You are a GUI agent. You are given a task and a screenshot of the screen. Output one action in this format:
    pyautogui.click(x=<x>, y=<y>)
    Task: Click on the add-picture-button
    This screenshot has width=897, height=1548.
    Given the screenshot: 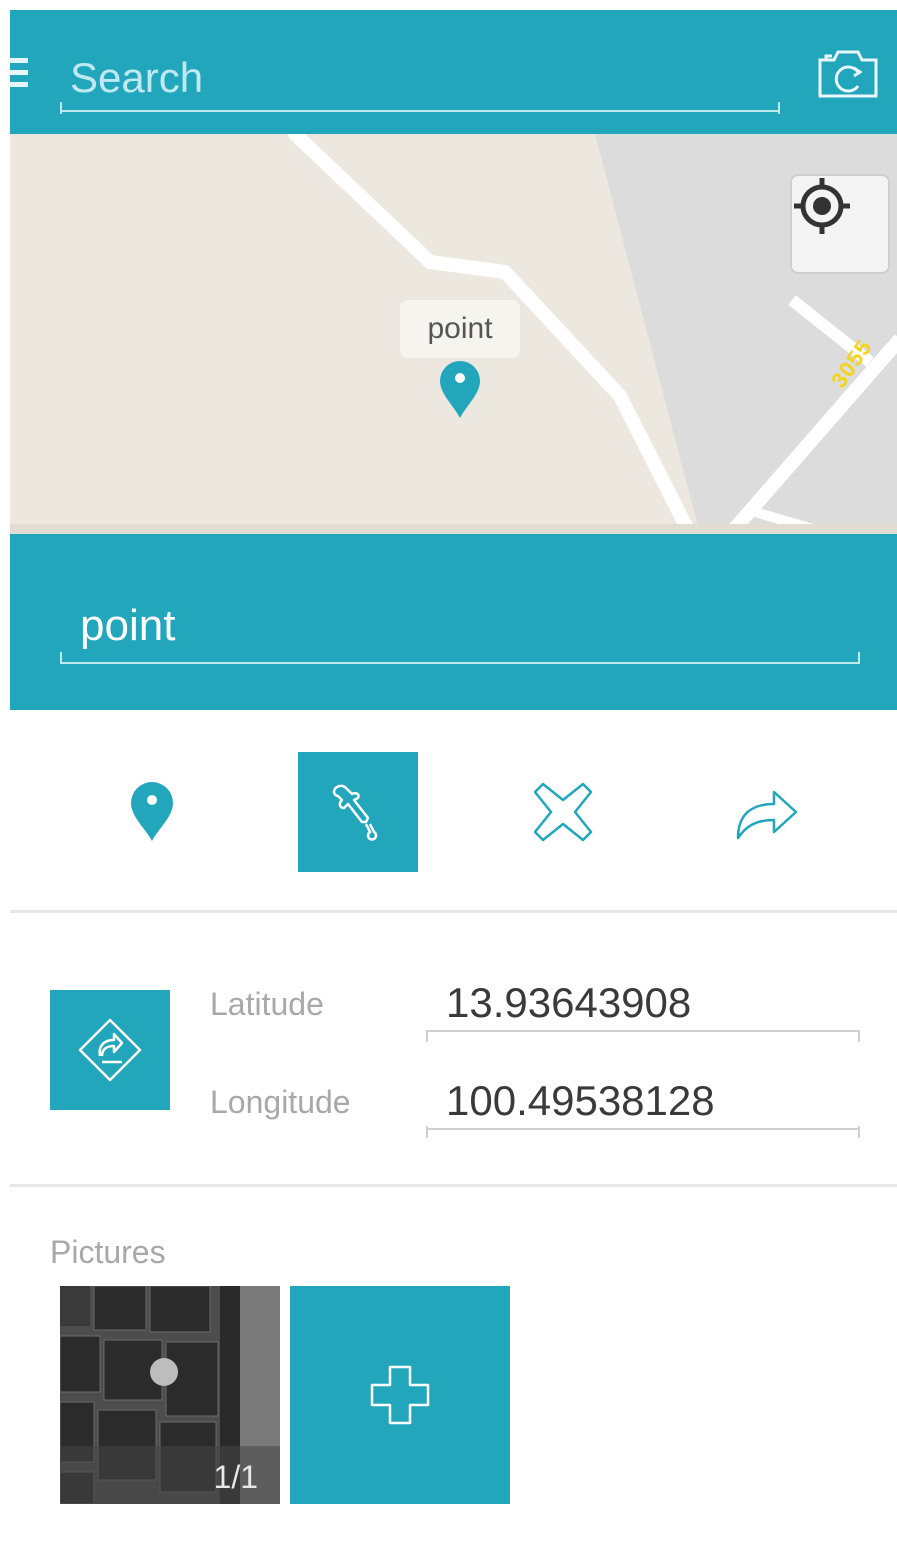 What is the action you would take?
    pyautogui.click(x=400, y=1395)
    